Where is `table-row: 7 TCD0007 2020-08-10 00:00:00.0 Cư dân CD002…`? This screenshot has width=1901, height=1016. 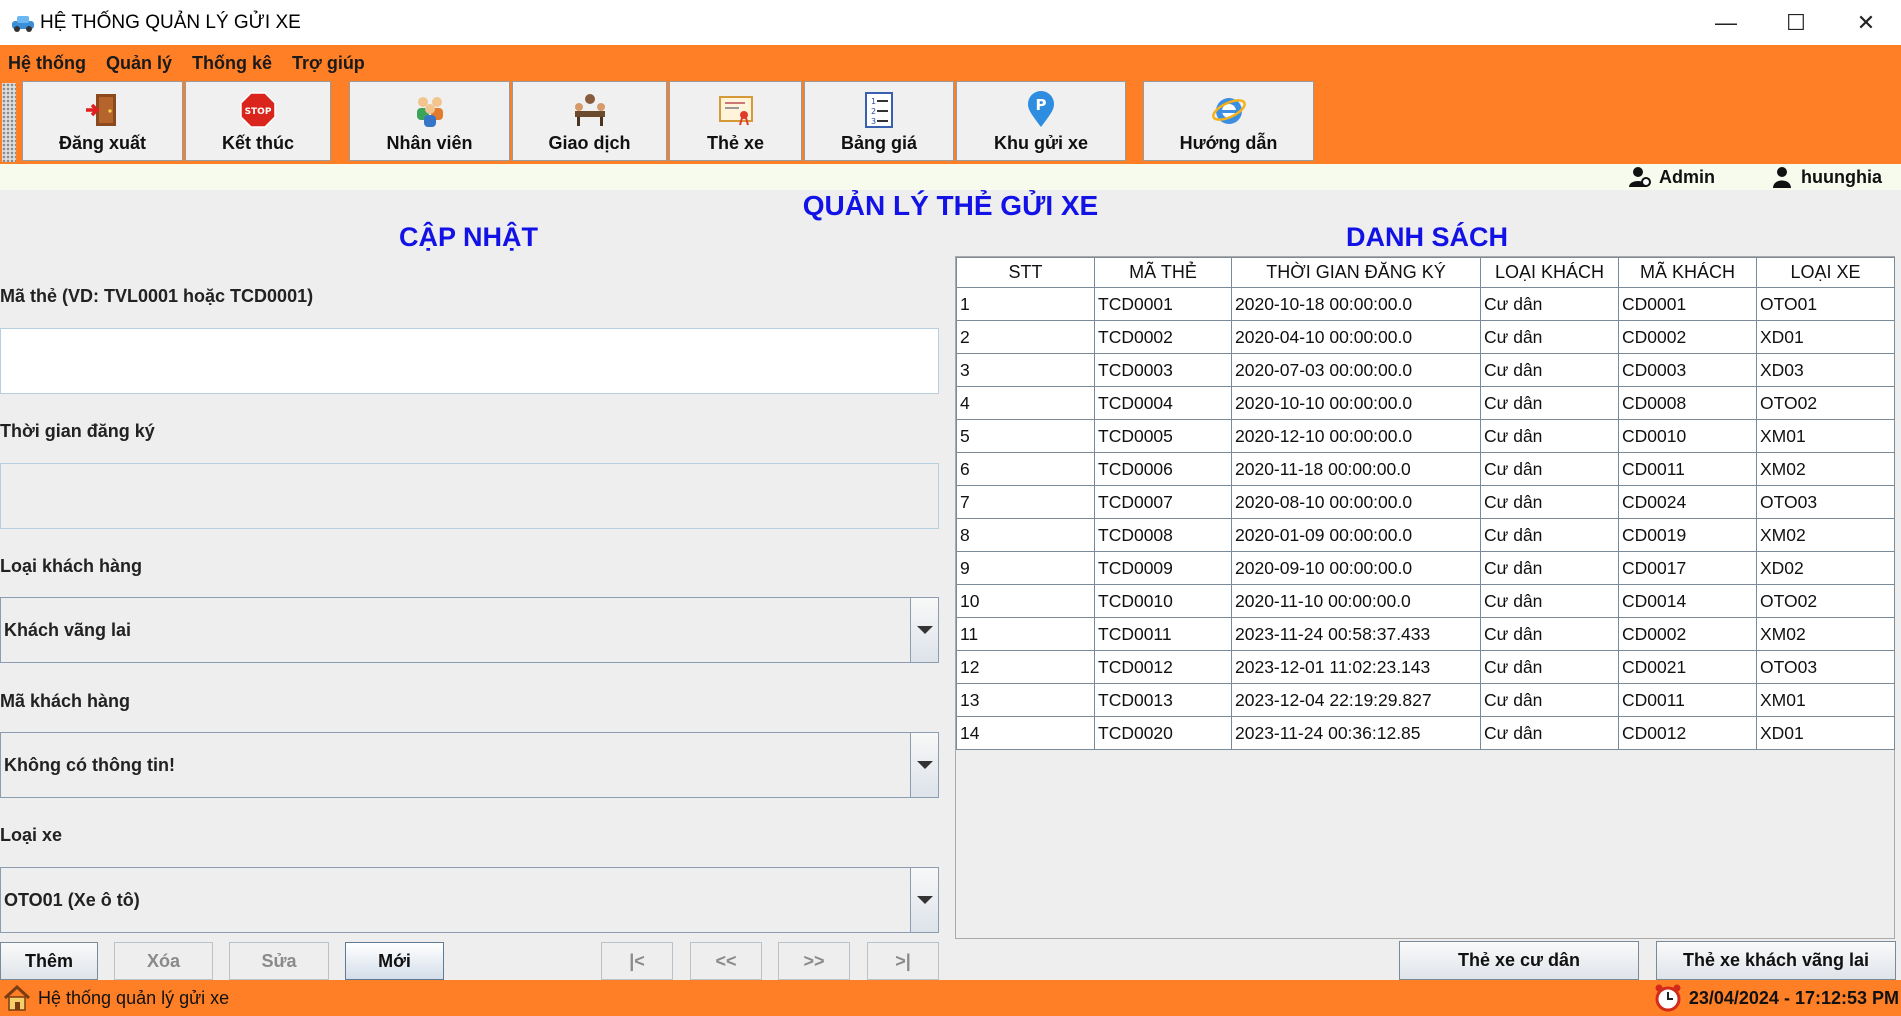
table-row: 7 TCD0007 2020-08-10 00:00:00.0 Cư dân CD002… is located at coordinates (1425, 502).